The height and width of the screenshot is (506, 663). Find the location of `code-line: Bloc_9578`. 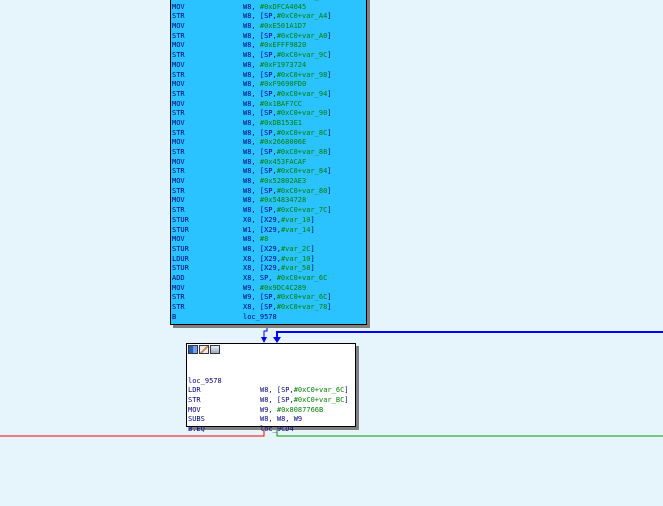

code-line: Bloc_9578 is located at coordinates (268, 318).